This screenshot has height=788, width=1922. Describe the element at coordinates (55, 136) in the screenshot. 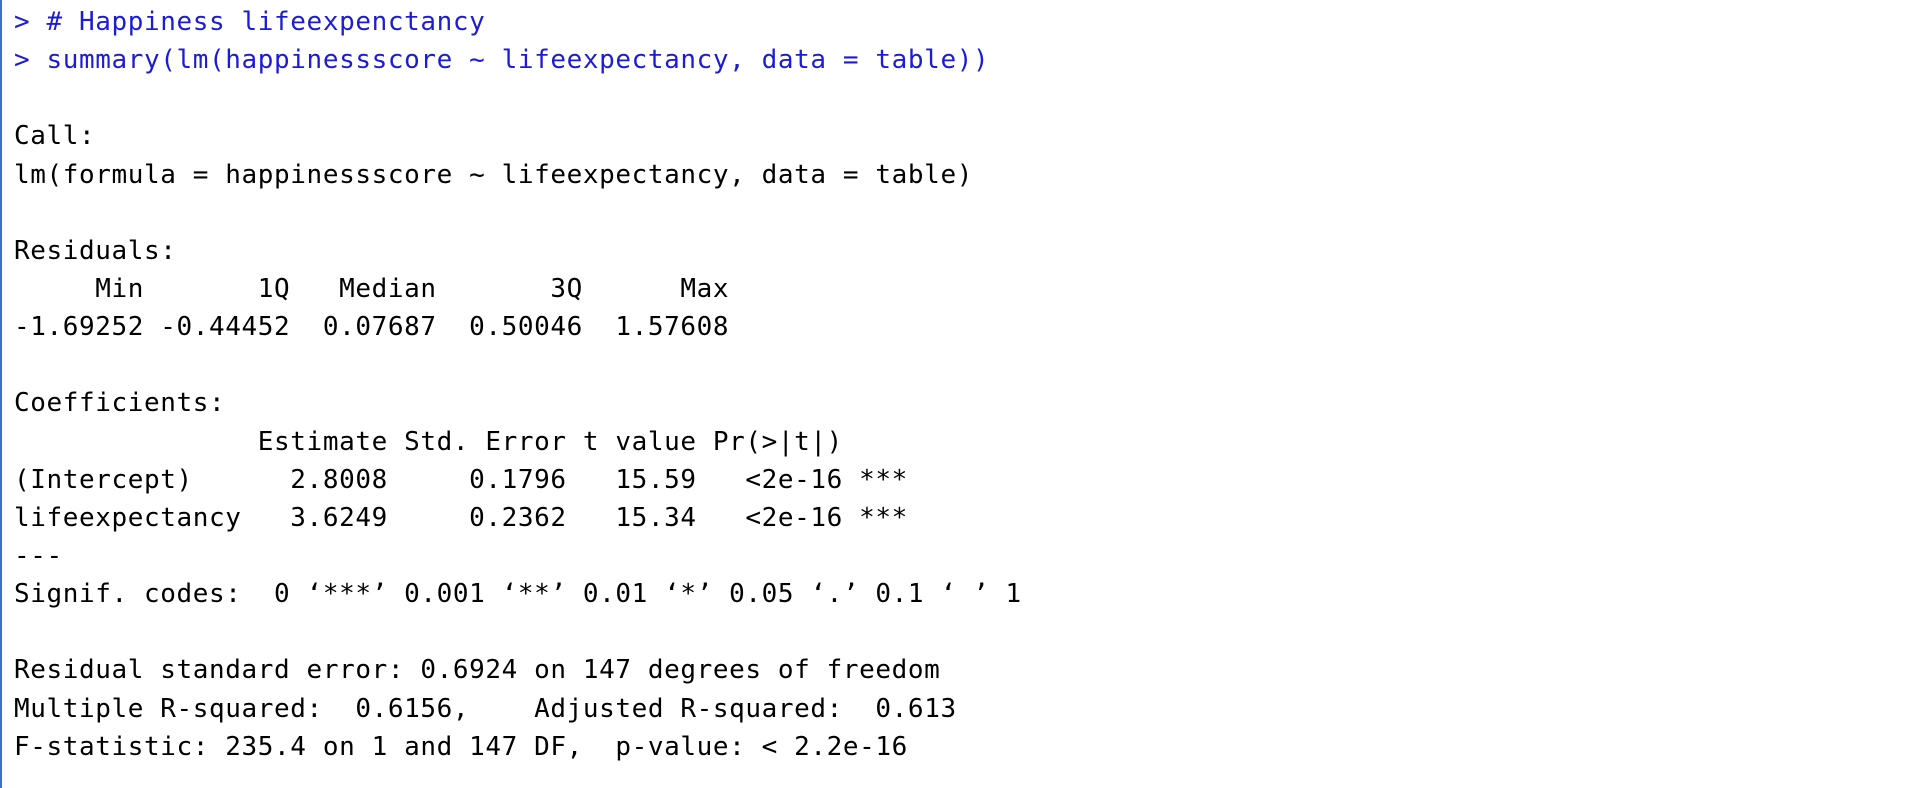

I see `call-header: Call:` at that location.